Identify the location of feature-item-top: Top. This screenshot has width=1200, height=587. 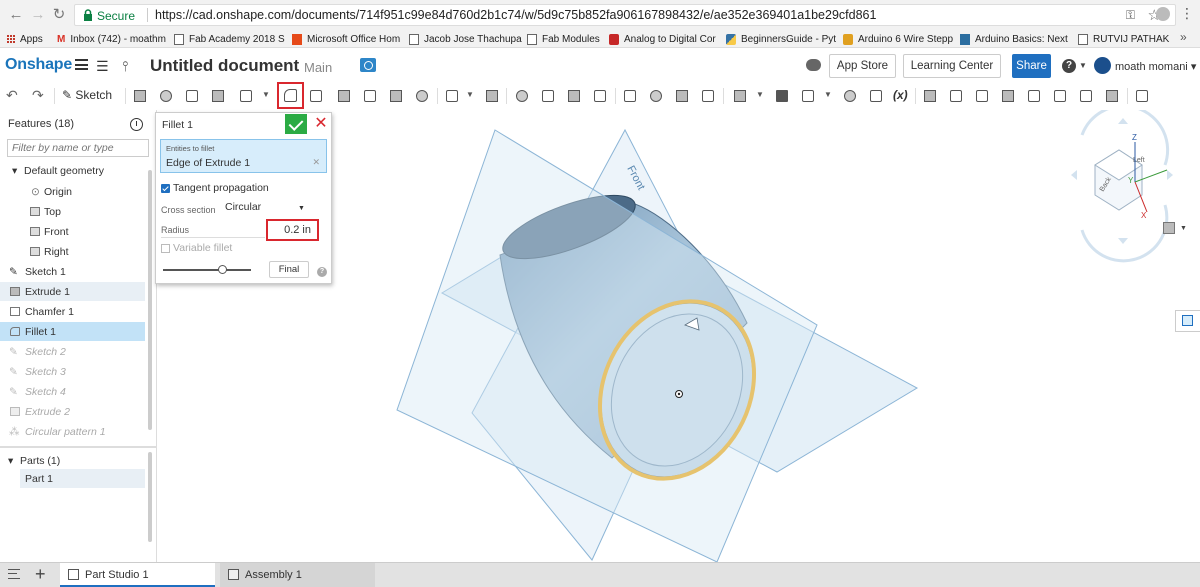
(72, 211).